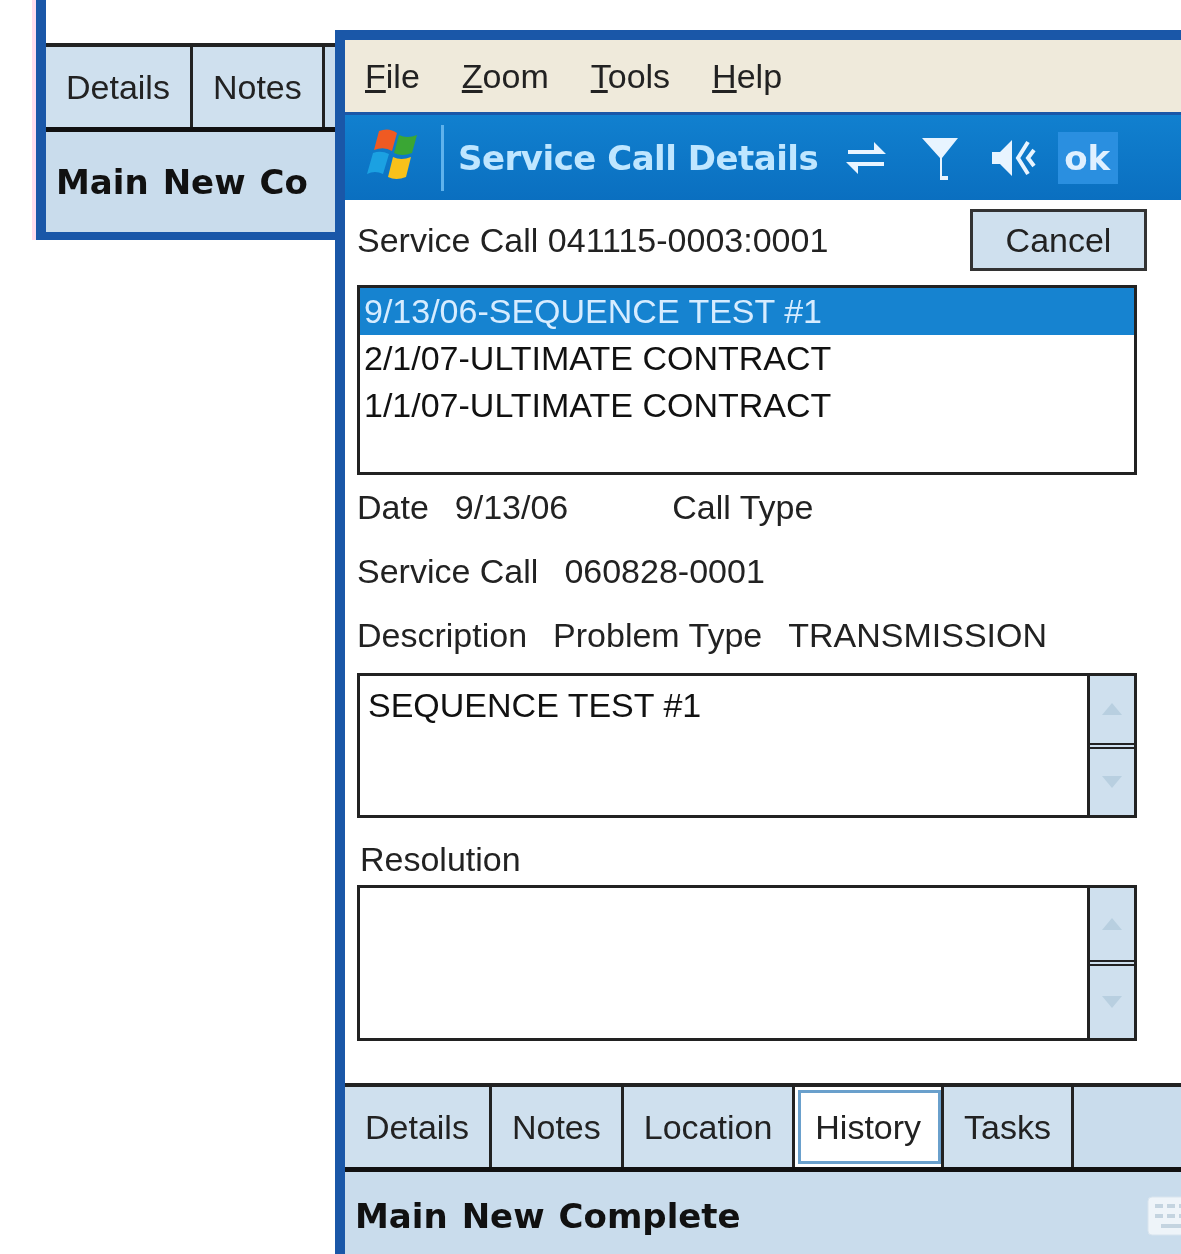 The width and height of the screenshot is (1181, 1254). I want to click on menu-item: Zoom, so click(505, 76).